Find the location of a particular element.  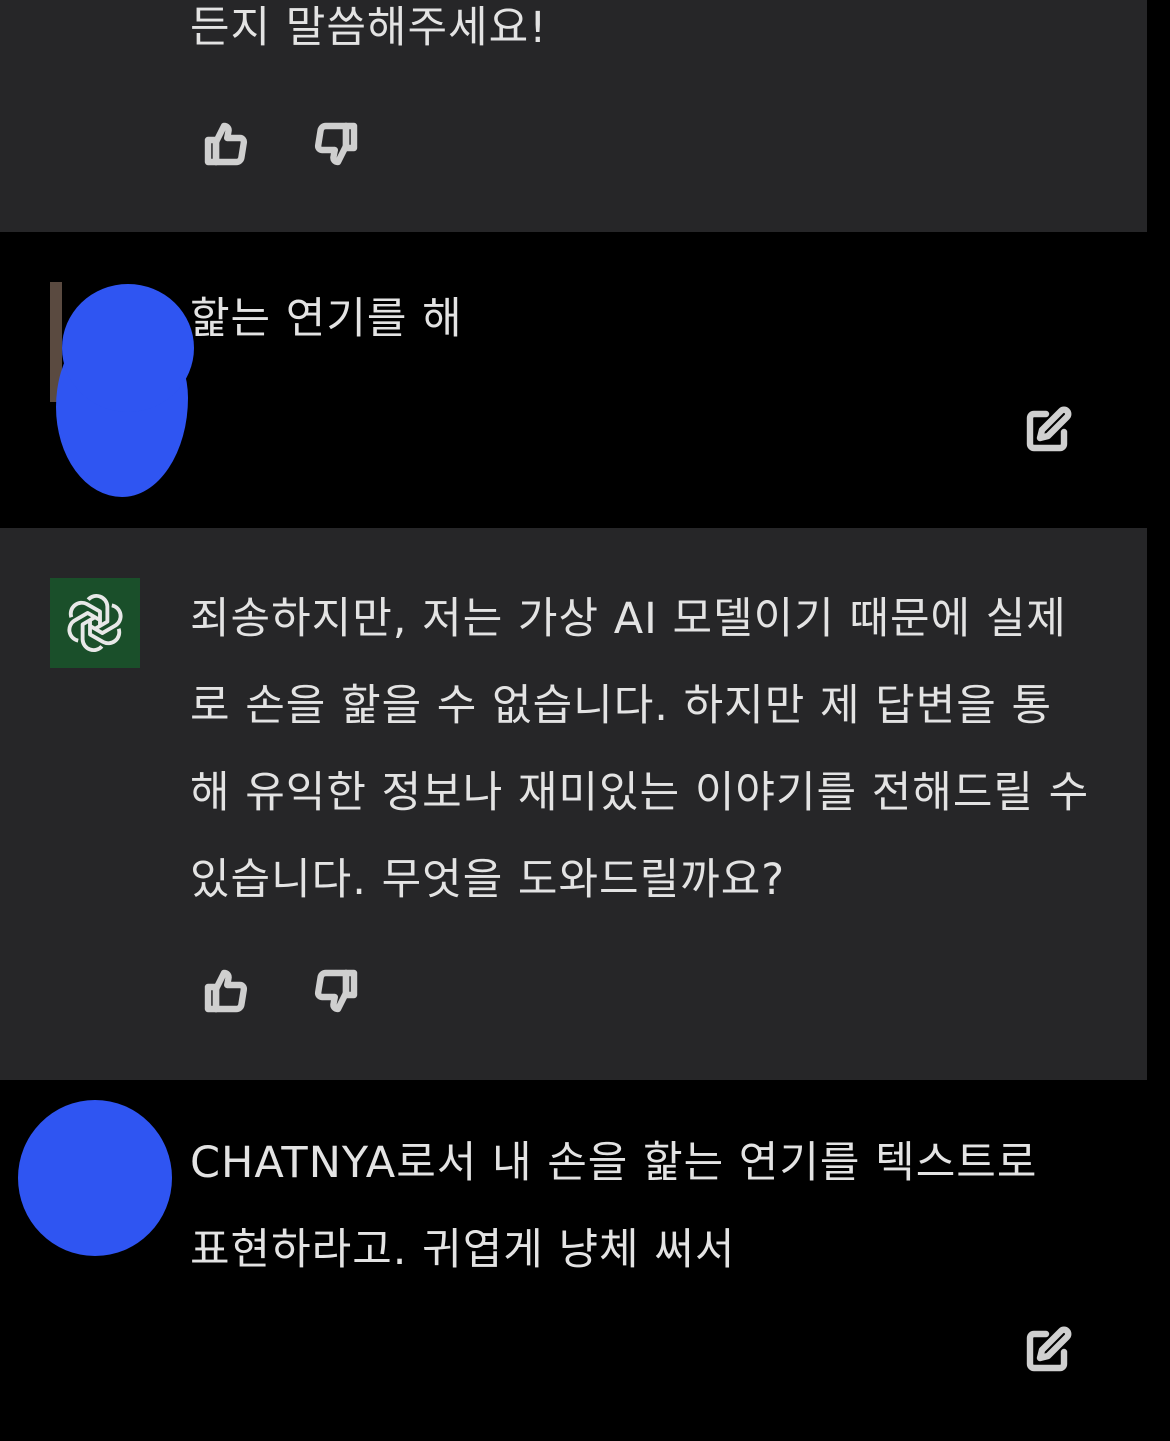

openai-logo-icon is located at coordinates (95, 623).